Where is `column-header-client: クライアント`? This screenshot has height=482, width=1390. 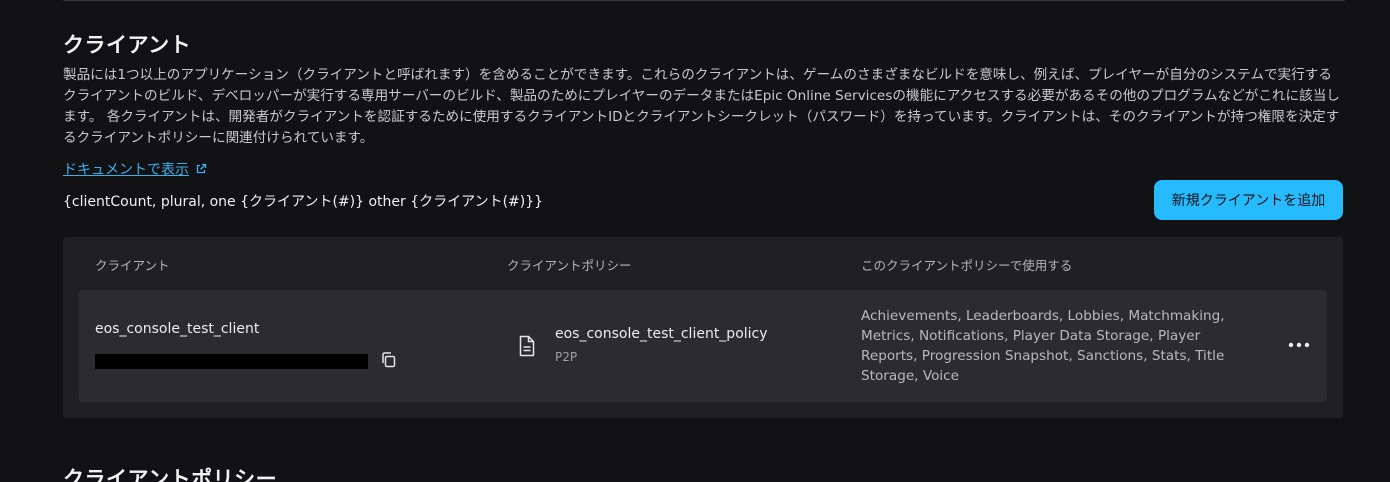
column-header-client: クライアント is located at coordinates (132, 265).